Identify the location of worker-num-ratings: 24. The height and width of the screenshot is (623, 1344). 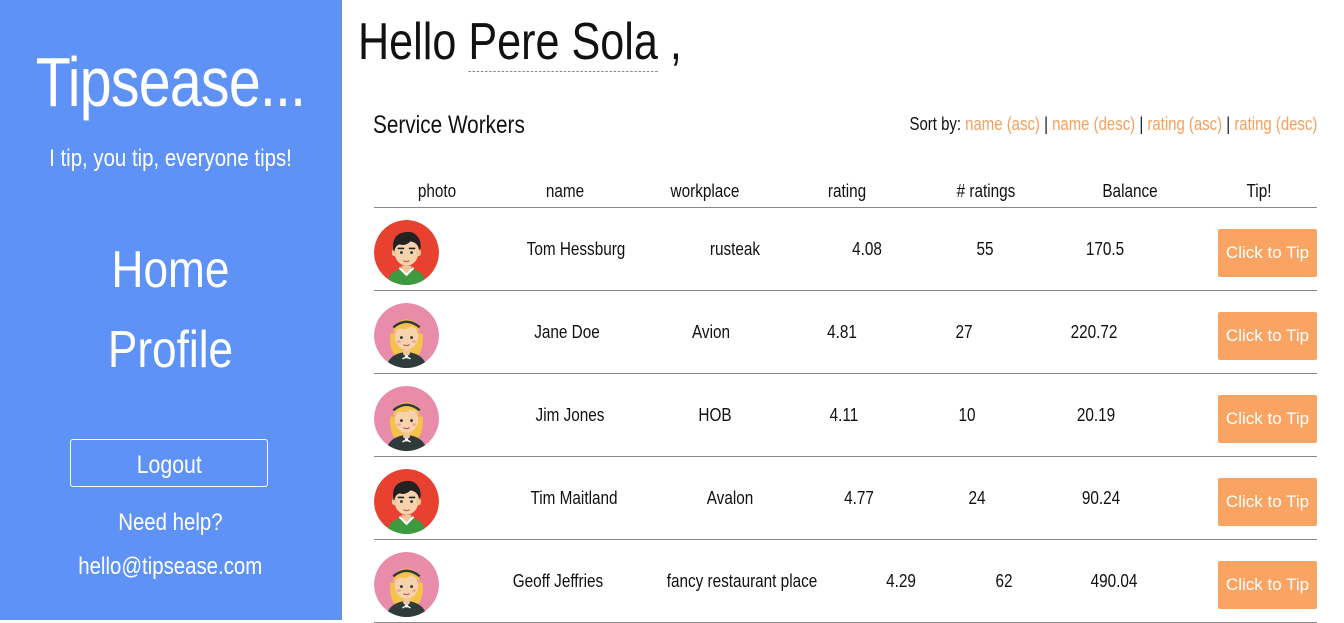
(977, 498).